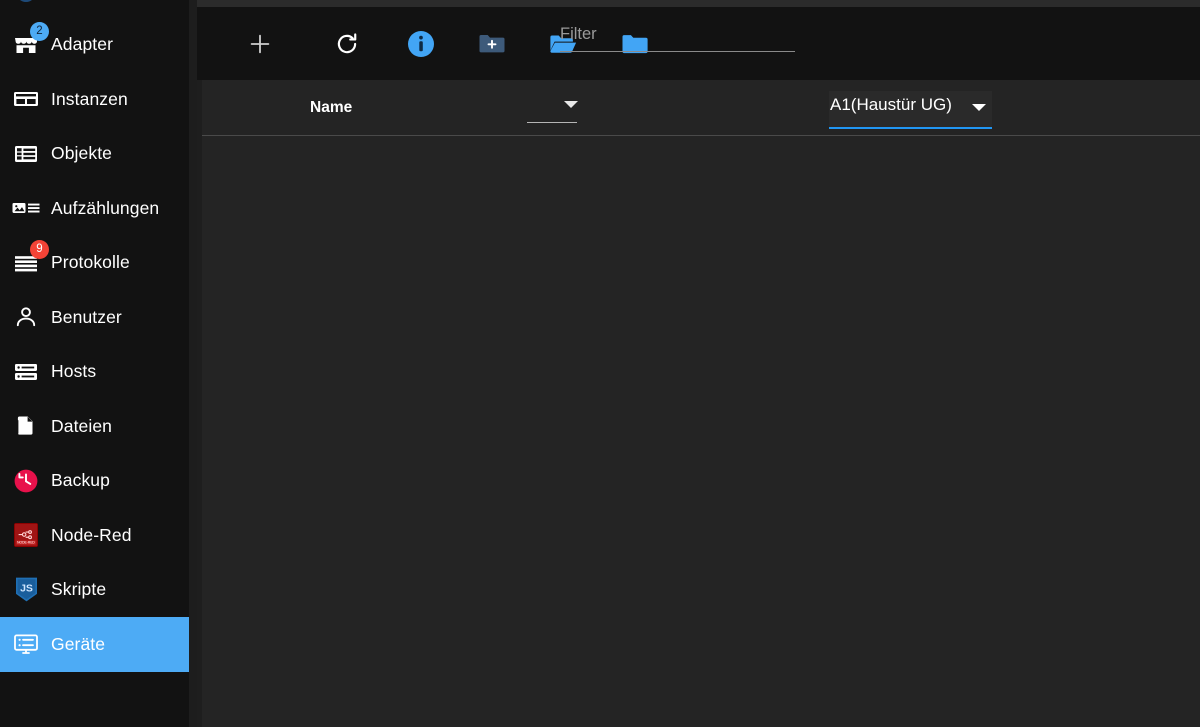  I want to click on column-header-name: Name, so click(331, 107).